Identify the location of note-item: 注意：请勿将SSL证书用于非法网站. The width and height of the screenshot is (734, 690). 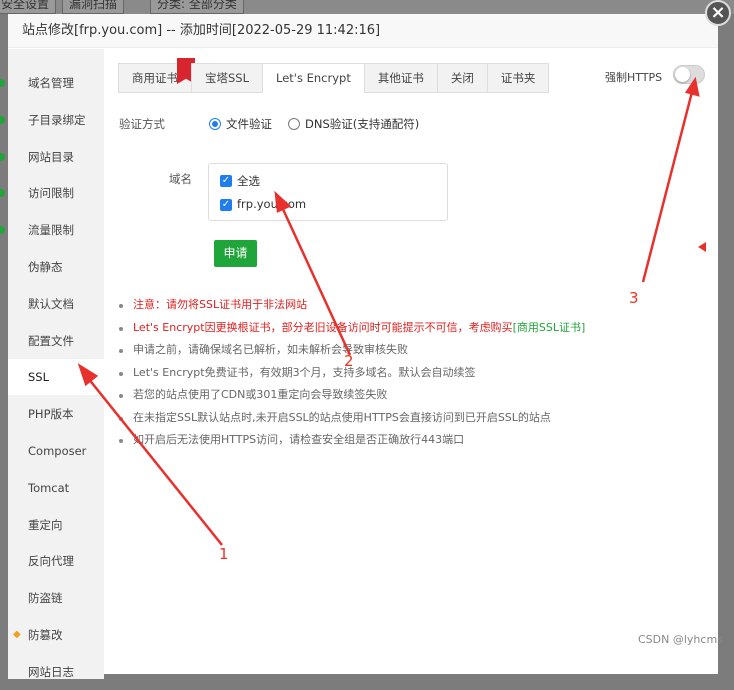
(351, 305).